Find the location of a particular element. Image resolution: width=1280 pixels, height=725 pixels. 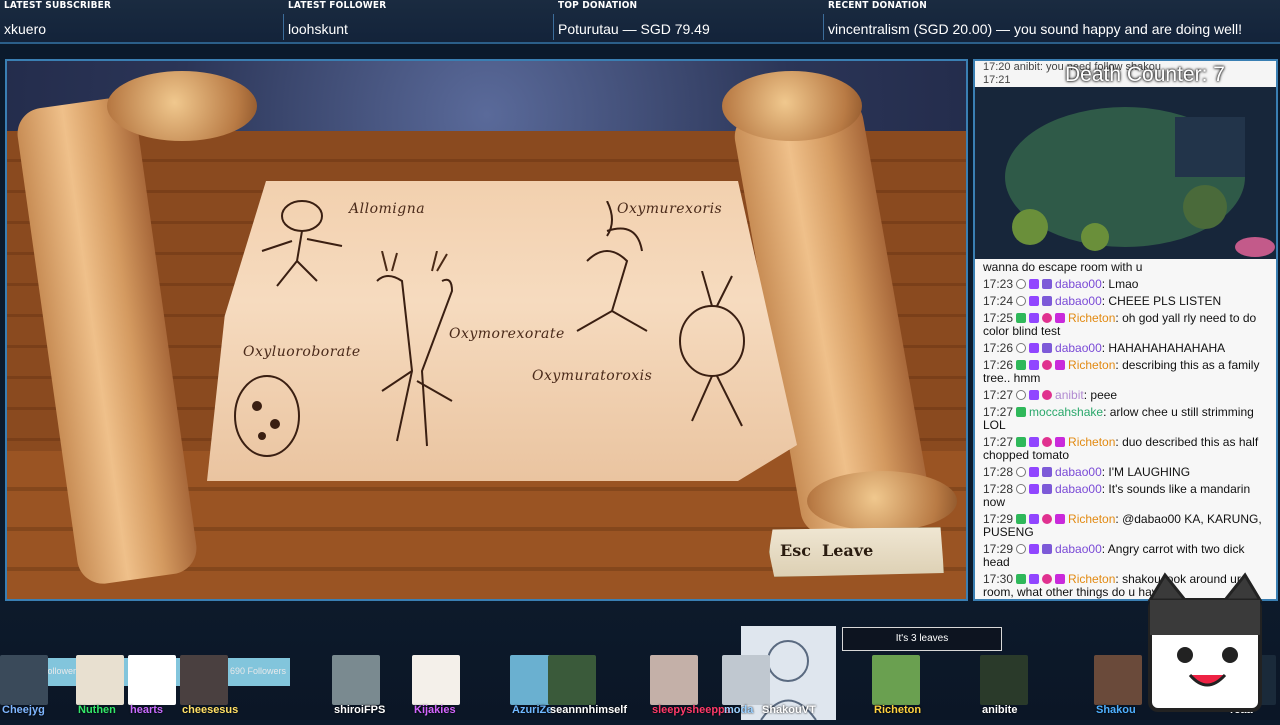

chat-timestamp: 17:30 is located at coordinates (998, 579).